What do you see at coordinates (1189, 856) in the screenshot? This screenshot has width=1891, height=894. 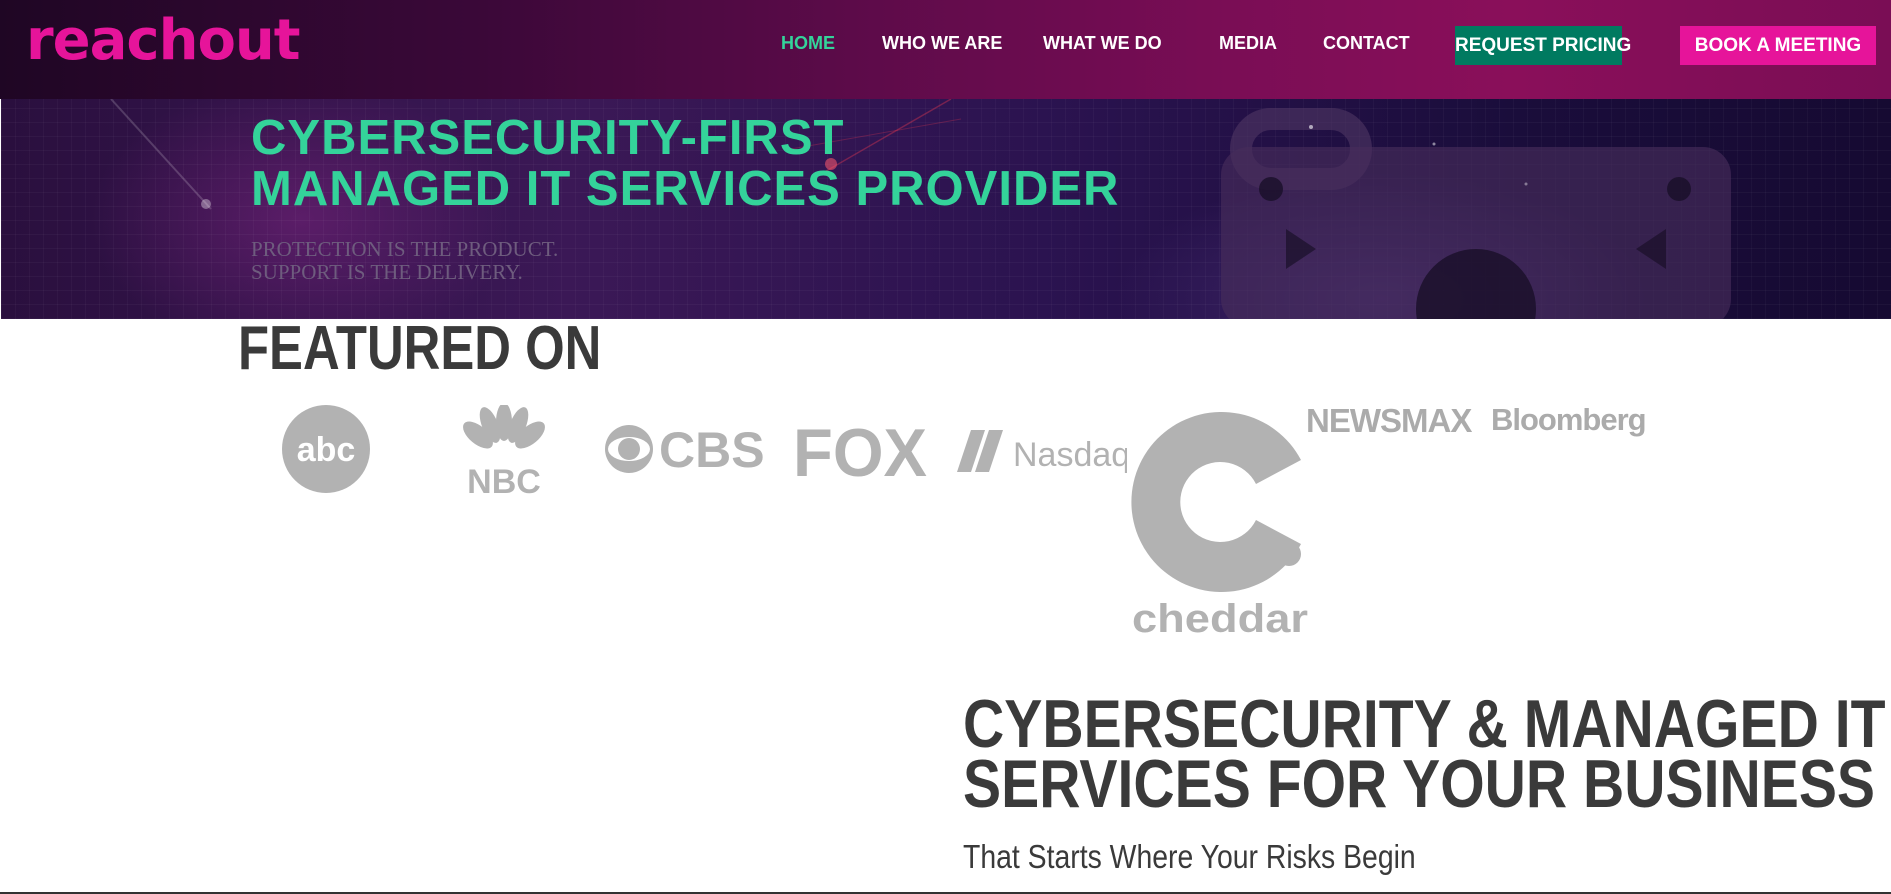 I see `services-tagline: That Starts Where Your Risks Begin` at bounding box center [1189, 856].